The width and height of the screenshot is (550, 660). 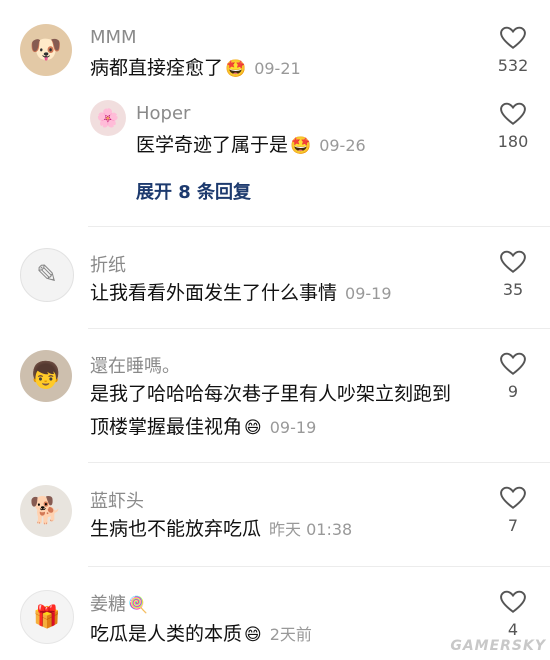 I want to click on comment-username: MMM, so click(x=113, y=37).